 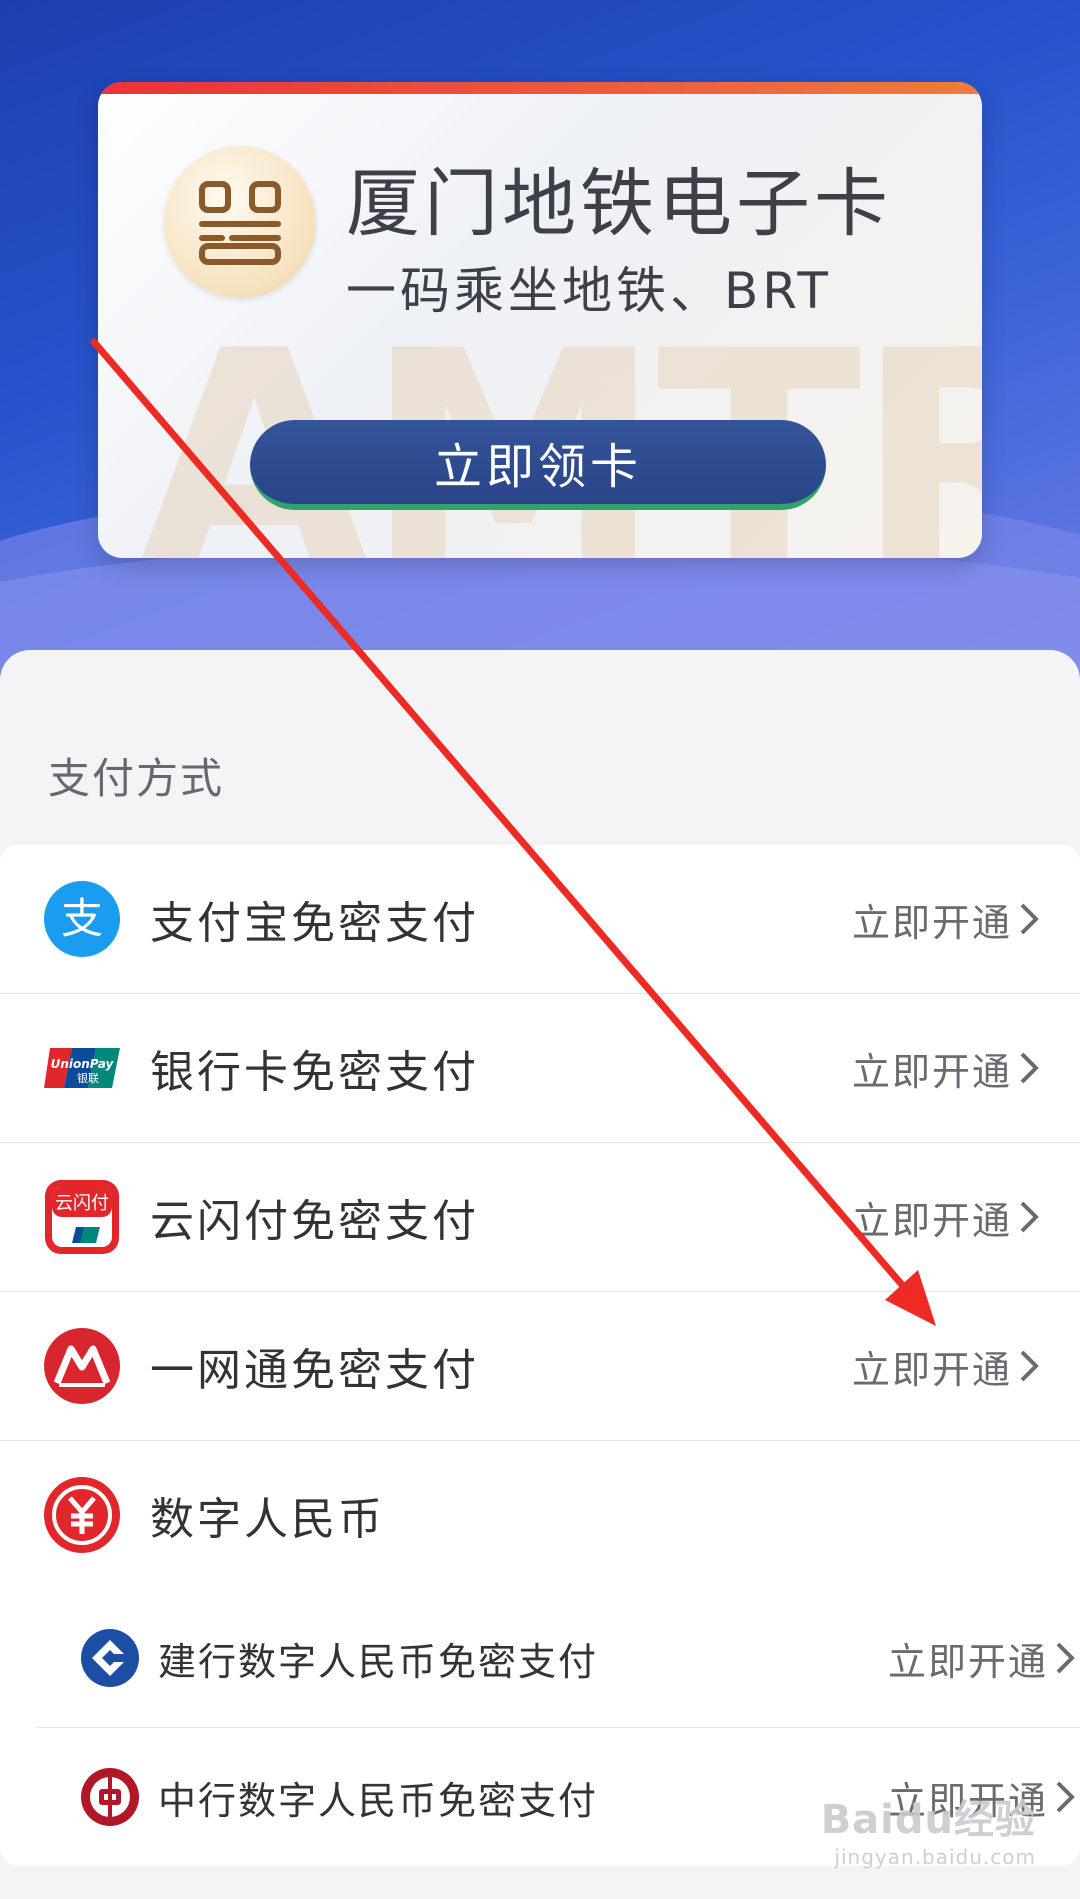 What do you see at coordinates (82, 1366) in the screenshot?
I see `cmb-icon` at bounding box center [82, 1366].